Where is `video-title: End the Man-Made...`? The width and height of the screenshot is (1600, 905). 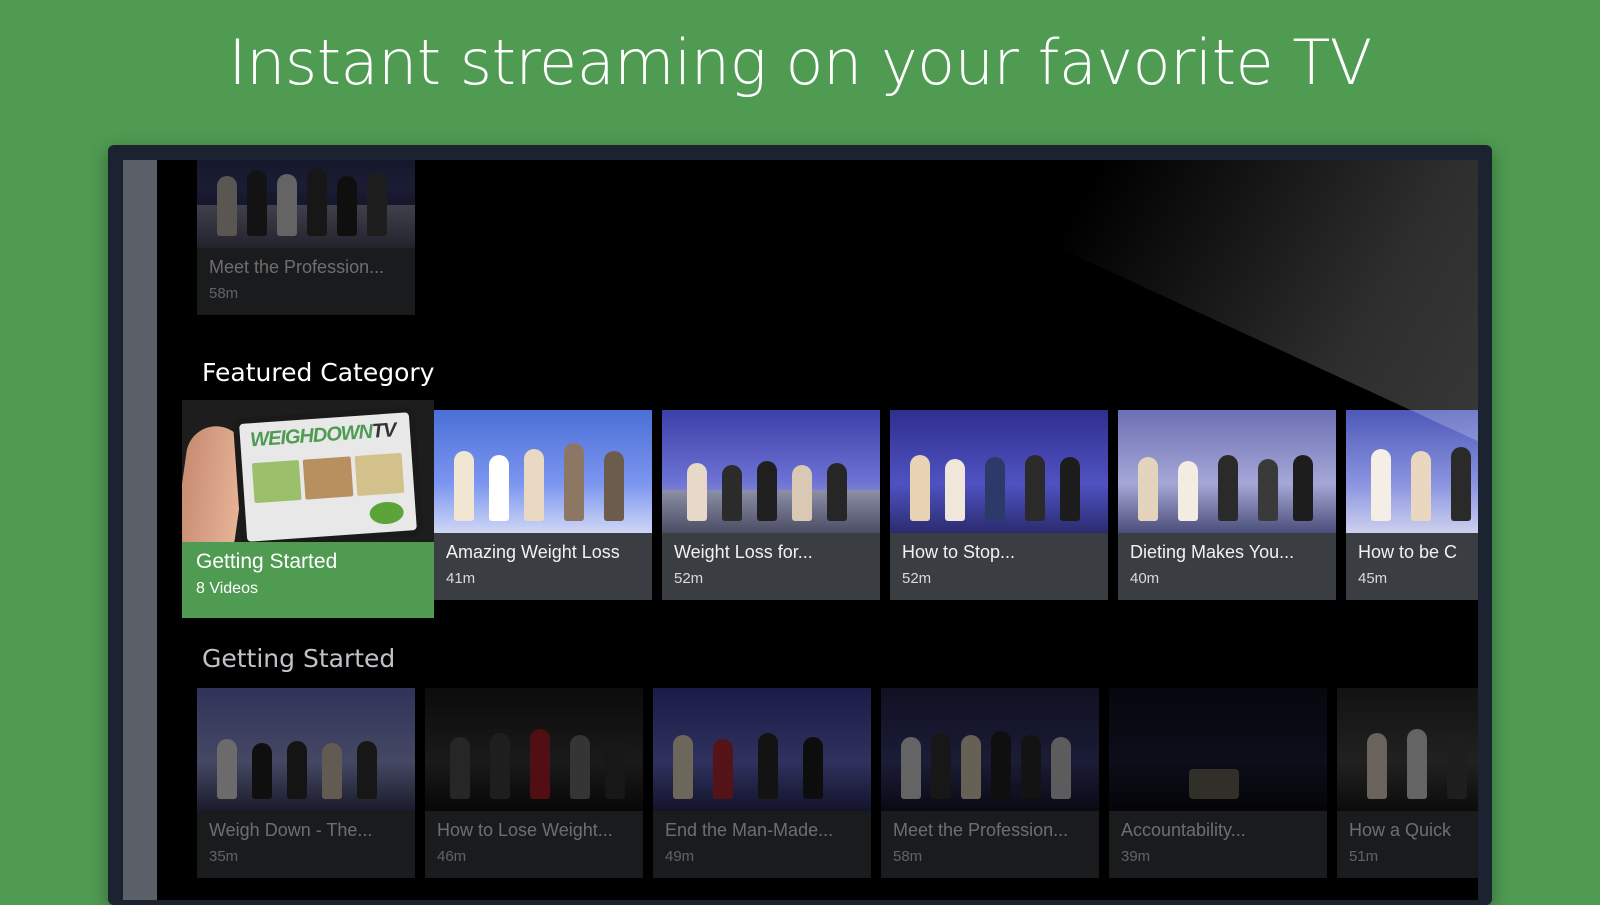 video-title: End the Man-Made... is located at coordinates (749, 830).